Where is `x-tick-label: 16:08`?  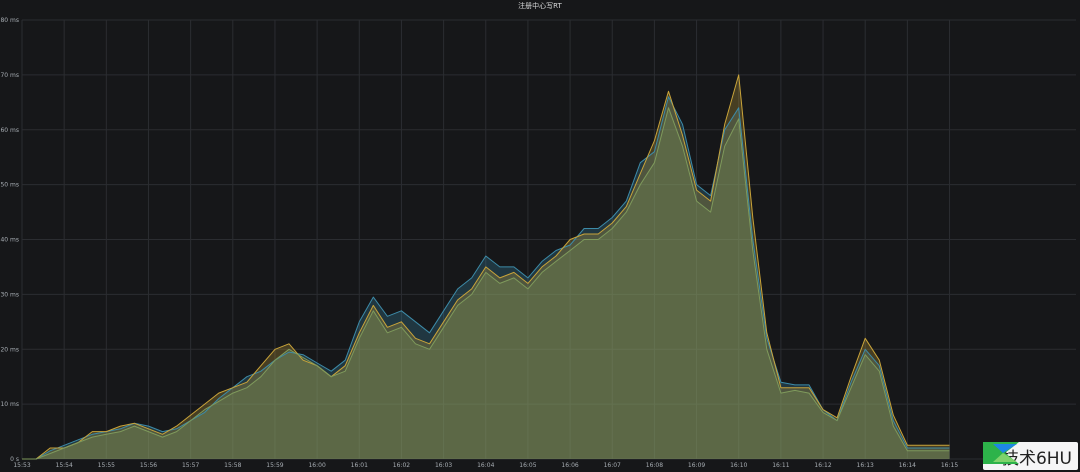 x-tick-label: 16:08 is located at coordinates (654, 465).